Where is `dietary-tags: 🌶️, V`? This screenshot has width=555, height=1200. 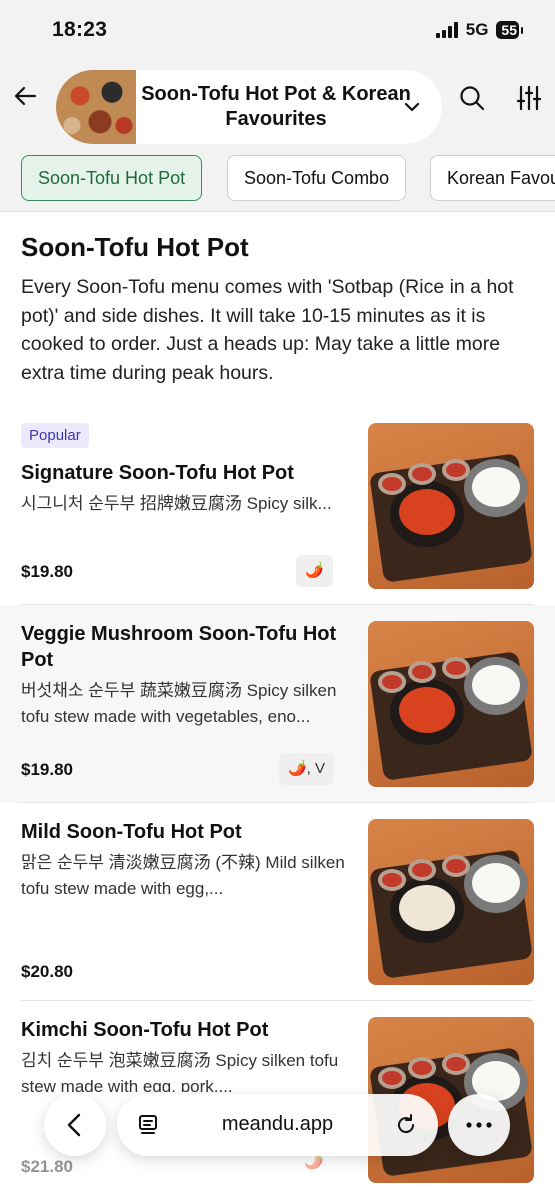 dietary-tags: 🌶️, V is located at coordinates (307, 769).